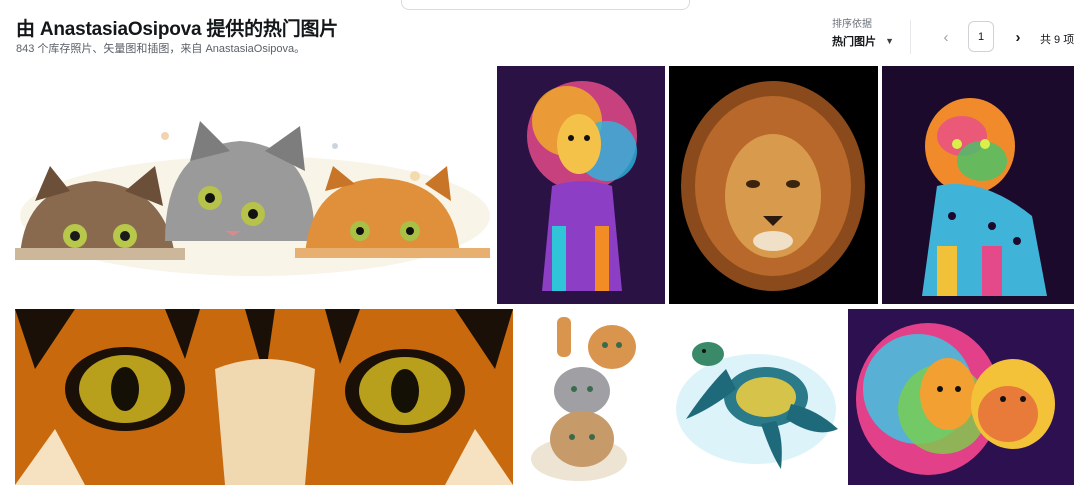 The image size is (1080, 493). I want to click on colorful-lion-illustration, so click(581, 185).